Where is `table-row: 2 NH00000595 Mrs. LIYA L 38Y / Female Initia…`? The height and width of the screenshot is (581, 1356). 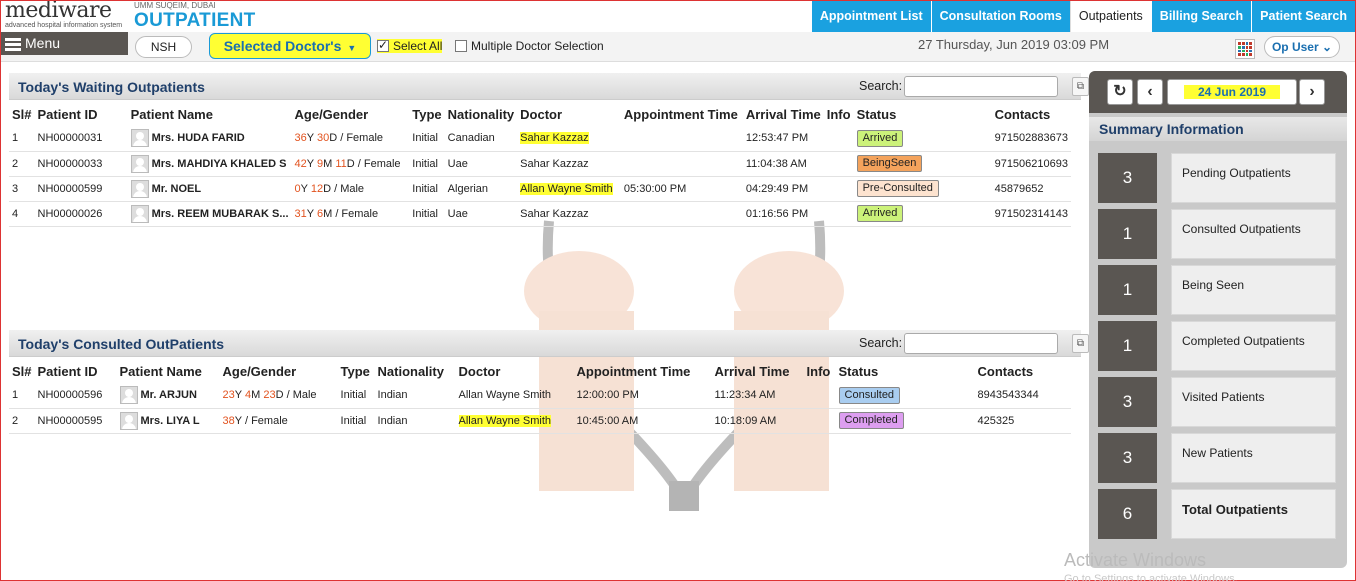 table-row: 2 NH00000595 Mrs. LIYA L 38Y / Female Initia… is located at coordinates (540, 421).